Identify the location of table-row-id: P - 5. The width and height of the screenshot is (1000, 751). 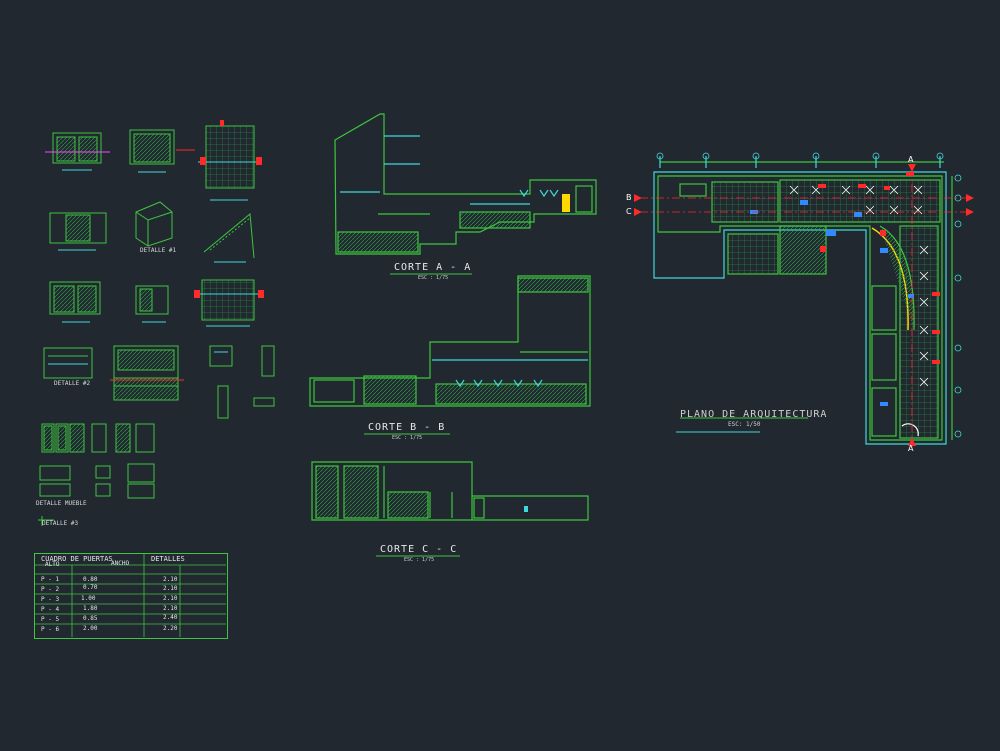
(50, 619).